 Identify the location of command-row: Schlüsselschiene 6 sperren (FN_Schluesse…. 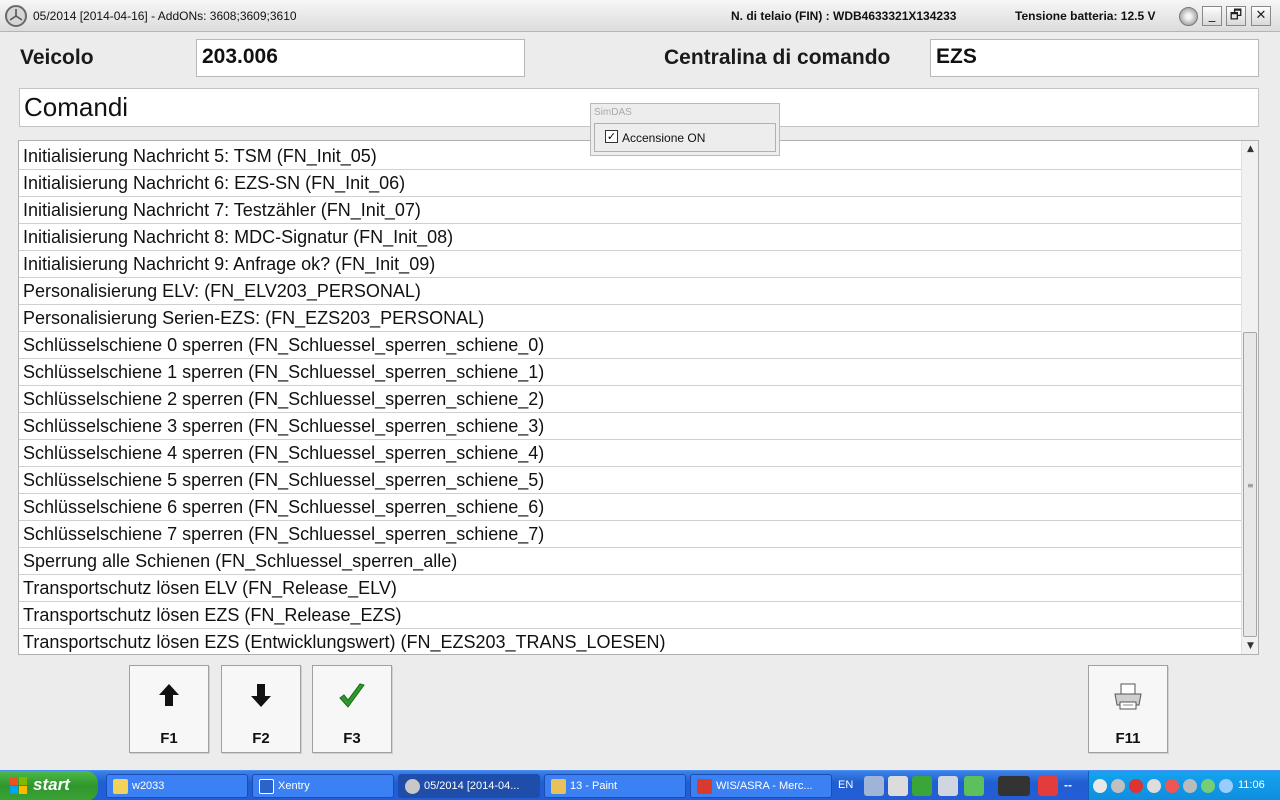
(630, 507).